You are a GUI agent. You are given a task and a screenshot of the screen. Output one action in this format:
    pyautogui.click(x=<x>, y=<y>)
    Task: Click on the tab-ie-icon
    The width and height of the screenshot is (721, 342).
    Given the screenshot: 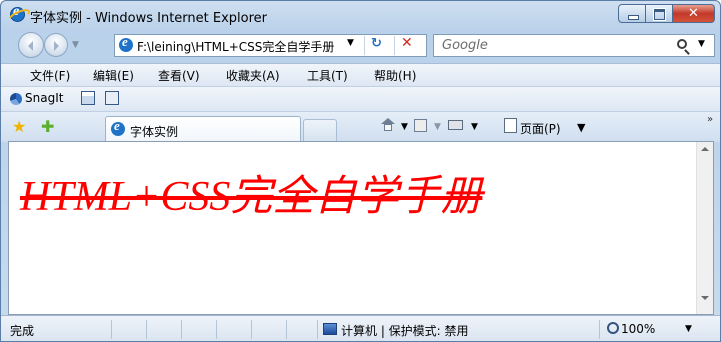 What is the action you would take?
    pyautogui.click(x=118, y=127)
    